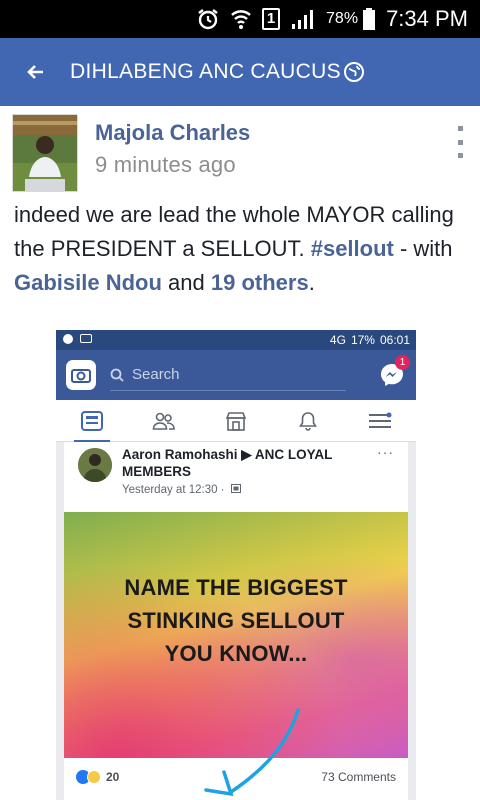 The width and height of the screenshot is (480, 800). I want to click on menu-icon, so click(380, 421).